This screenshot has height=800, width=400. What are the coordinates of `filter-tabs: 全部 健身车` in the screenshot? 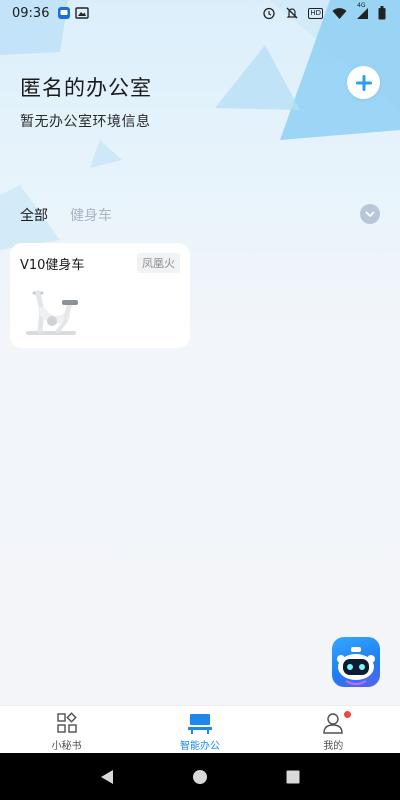 It's located at (66, 215).